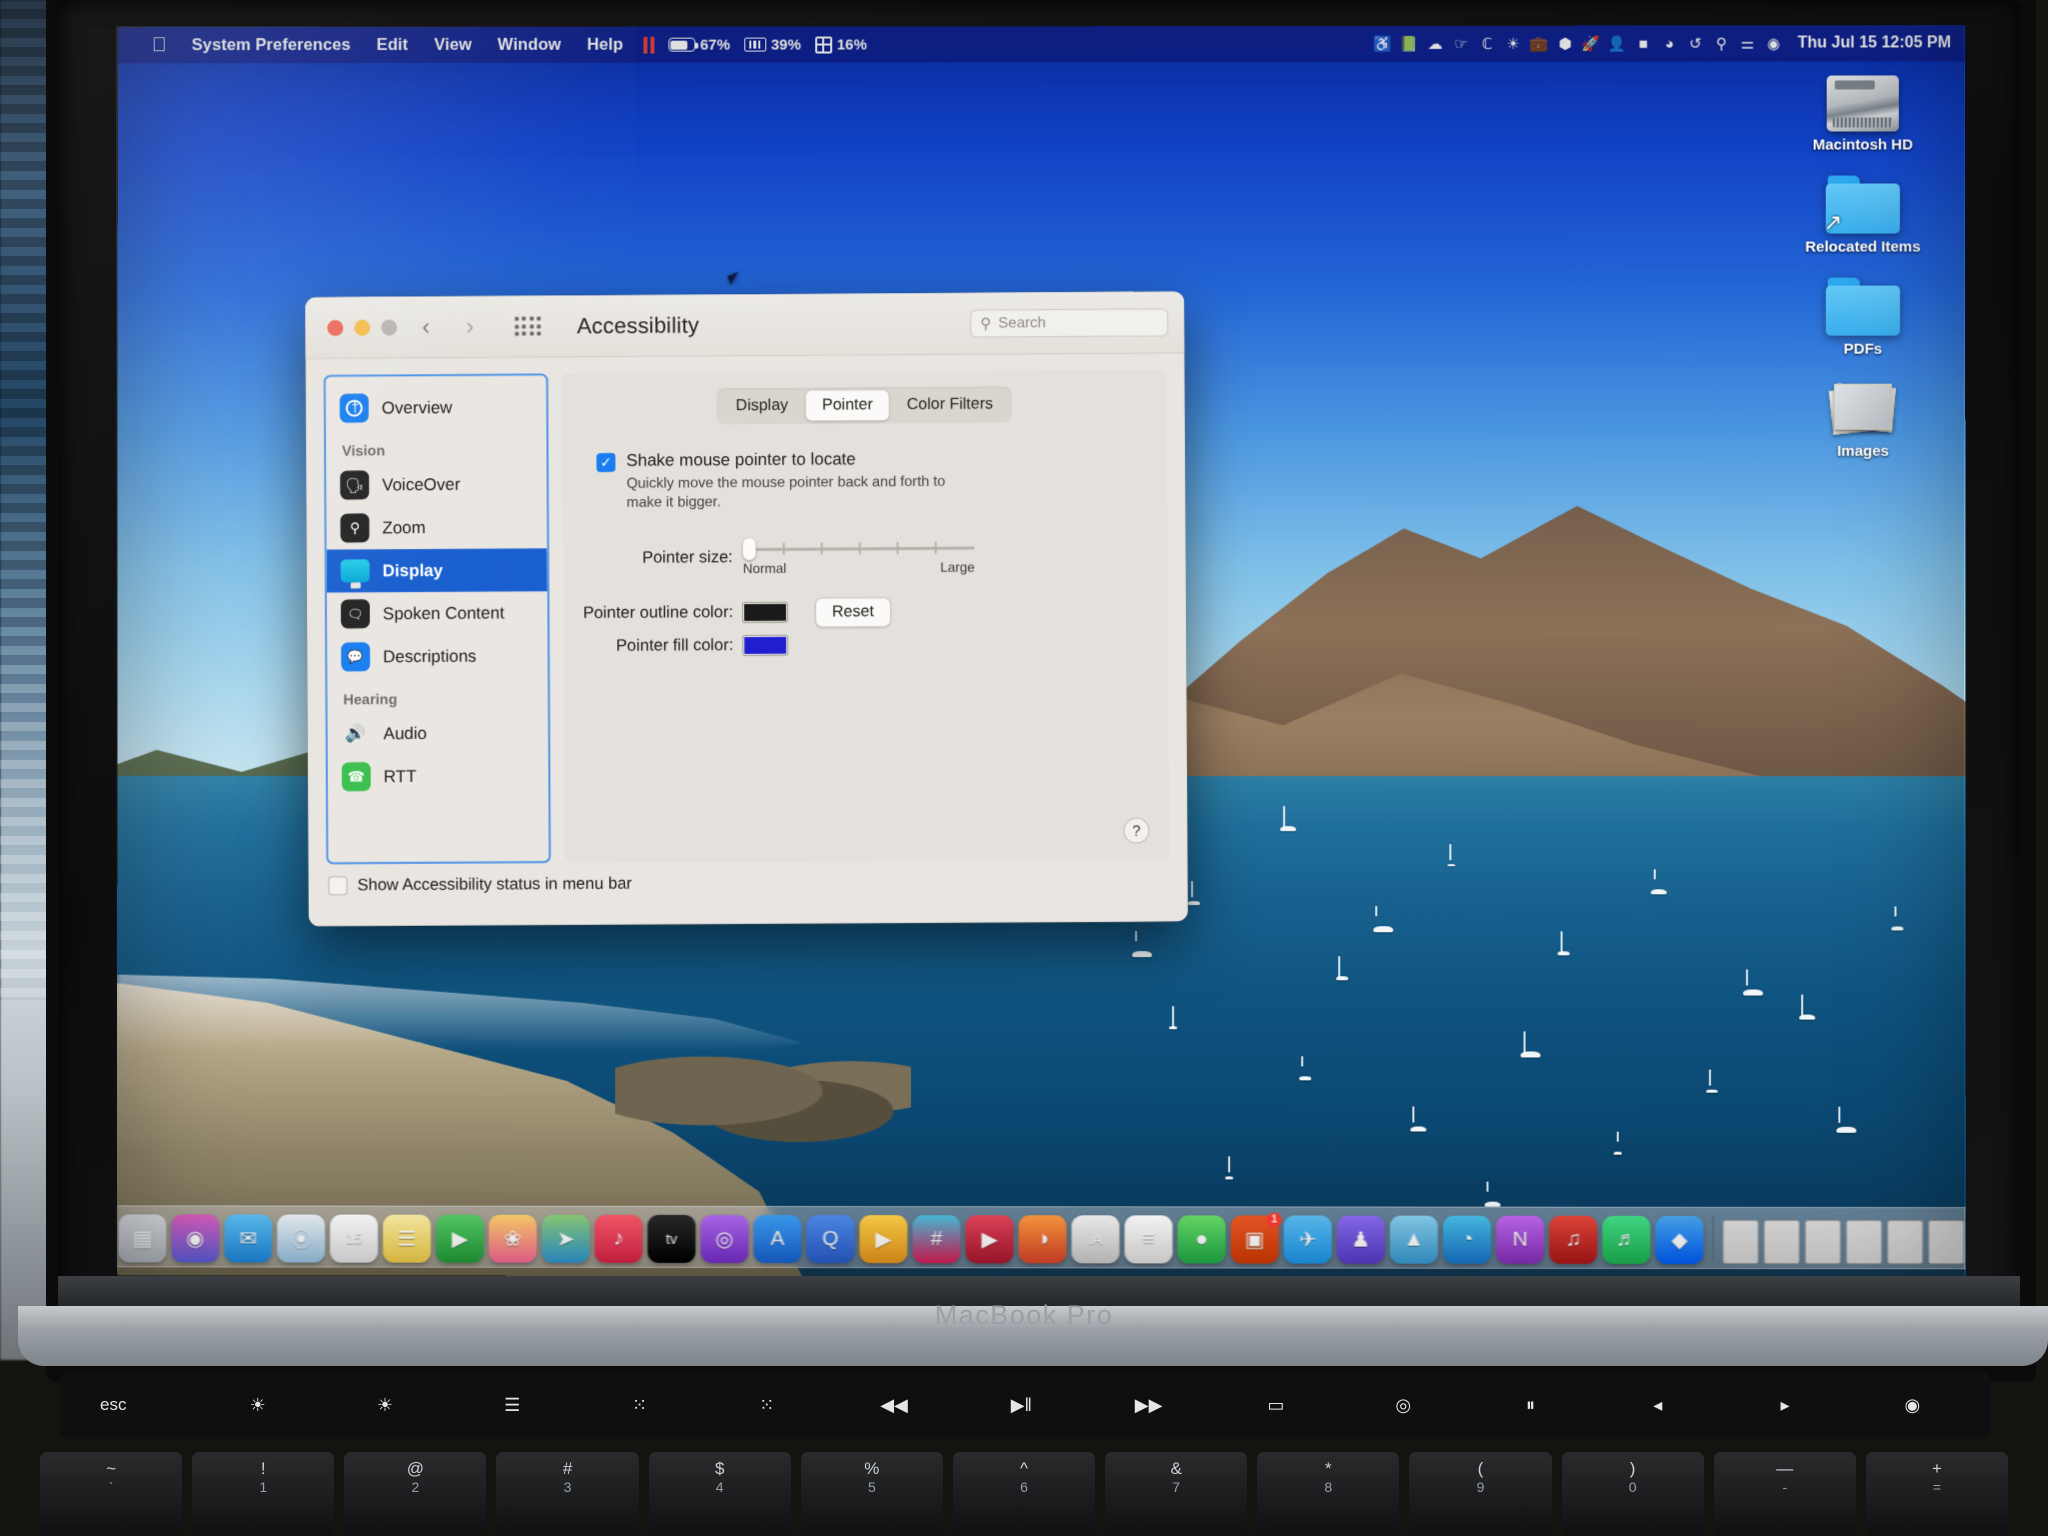 The image size is (2048, 1536). I want to click on sidebar-item-overview: Overview, so click(436, 407).